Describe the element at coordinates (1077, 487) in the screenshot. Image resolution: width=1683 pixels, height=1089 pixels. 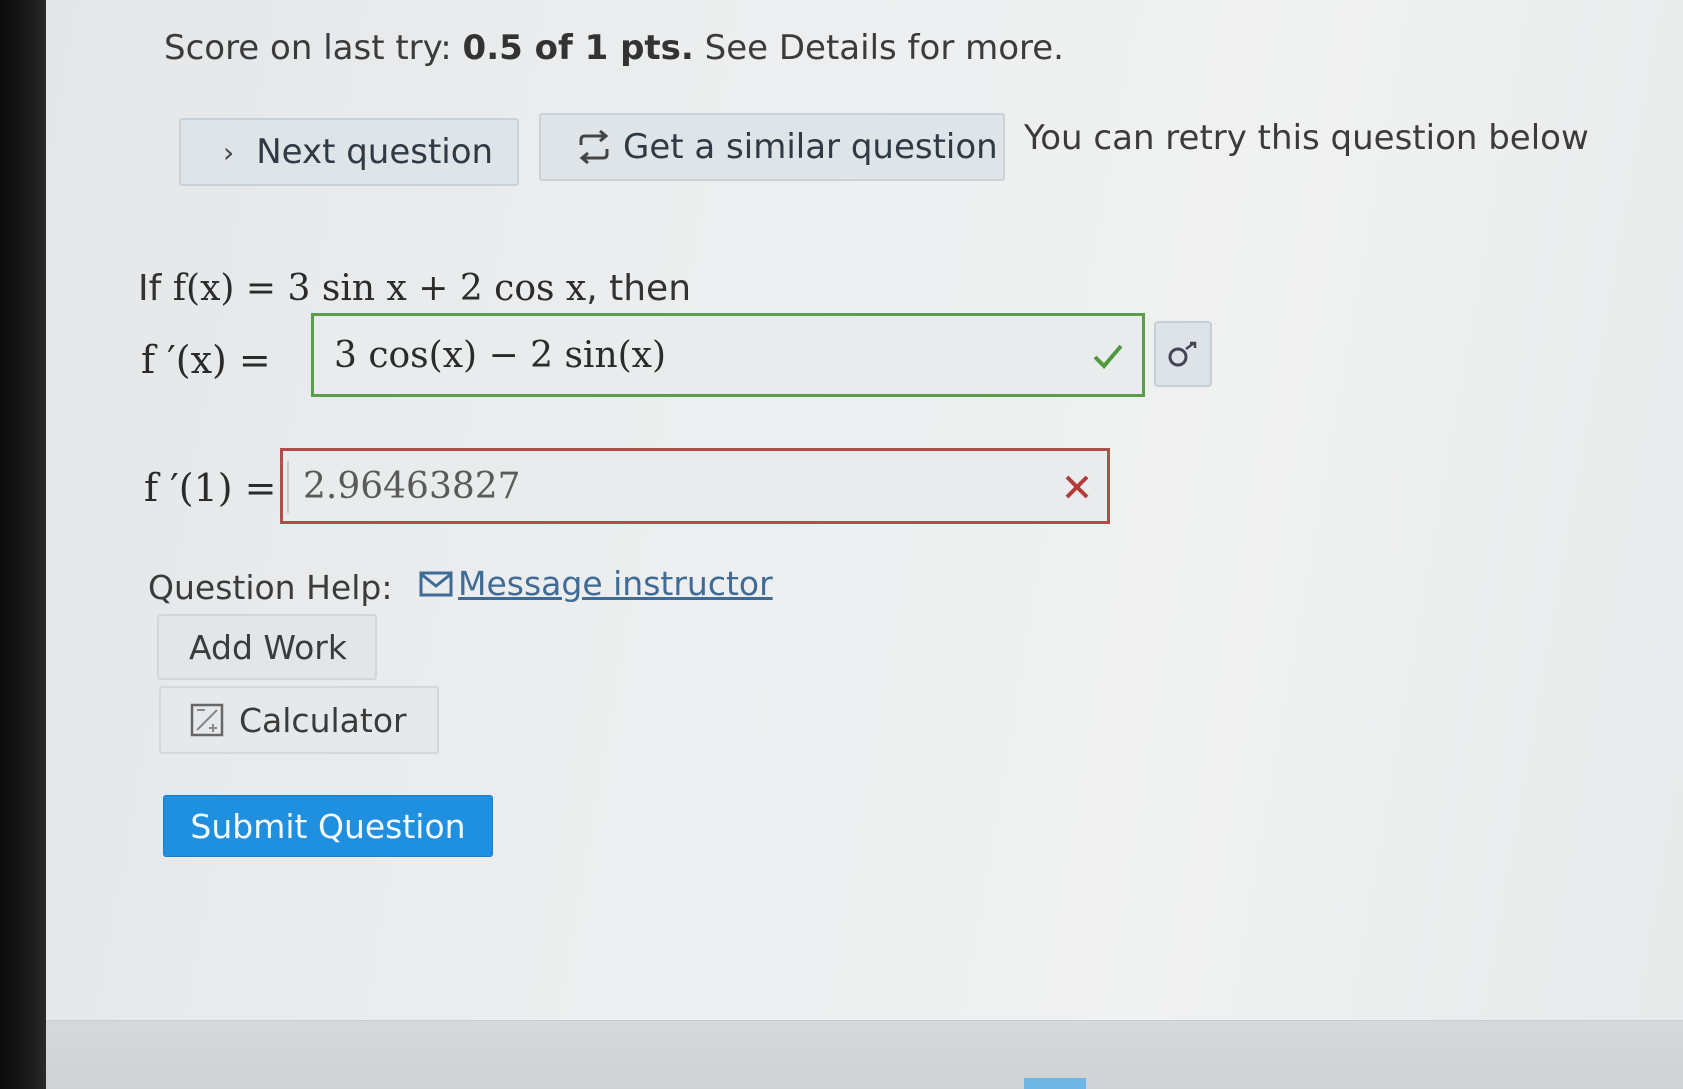
I see `x-icon` at that location.